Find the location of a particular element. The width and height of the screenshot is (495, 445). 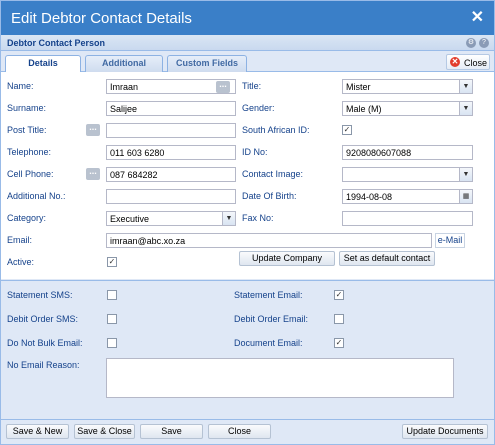

title-label: Title: is located at coordinates (252, 86).